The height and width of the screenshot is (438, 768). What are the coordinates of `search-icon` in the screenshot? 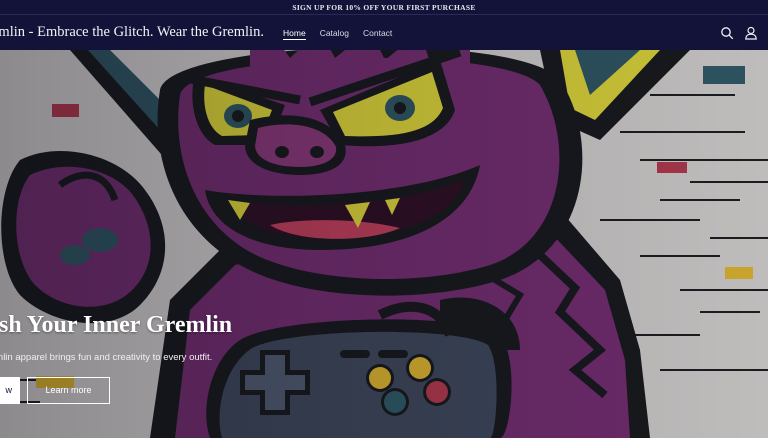 It's located at (727, 33).